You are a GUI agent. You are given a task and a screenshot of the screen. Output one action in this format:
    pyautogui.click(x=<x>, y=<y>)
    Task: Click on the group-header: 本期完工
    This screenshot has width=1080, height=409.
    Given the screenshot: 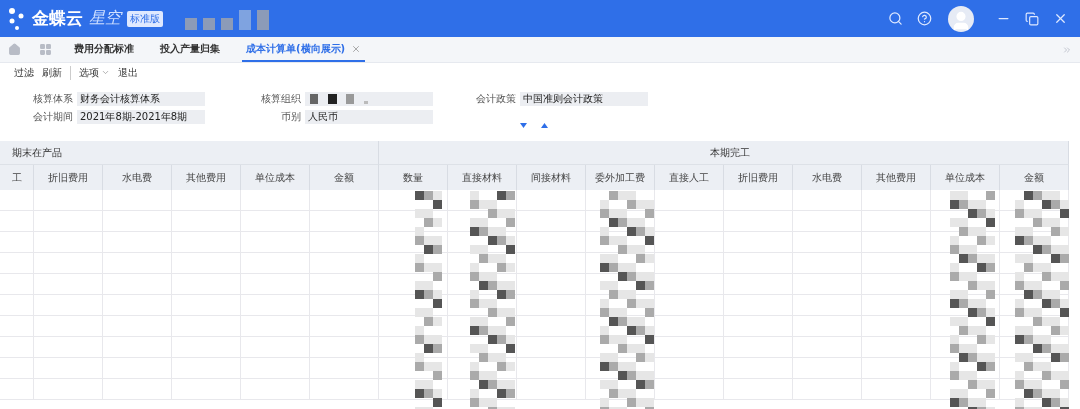 What is the action you would take?
    pyautogui.click(x=724, y=153)
    